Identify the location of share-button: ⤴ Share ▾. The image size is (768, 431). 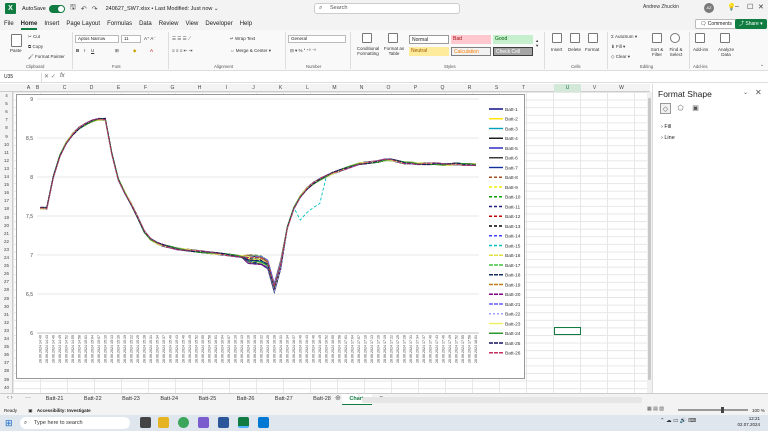
(751, 24).